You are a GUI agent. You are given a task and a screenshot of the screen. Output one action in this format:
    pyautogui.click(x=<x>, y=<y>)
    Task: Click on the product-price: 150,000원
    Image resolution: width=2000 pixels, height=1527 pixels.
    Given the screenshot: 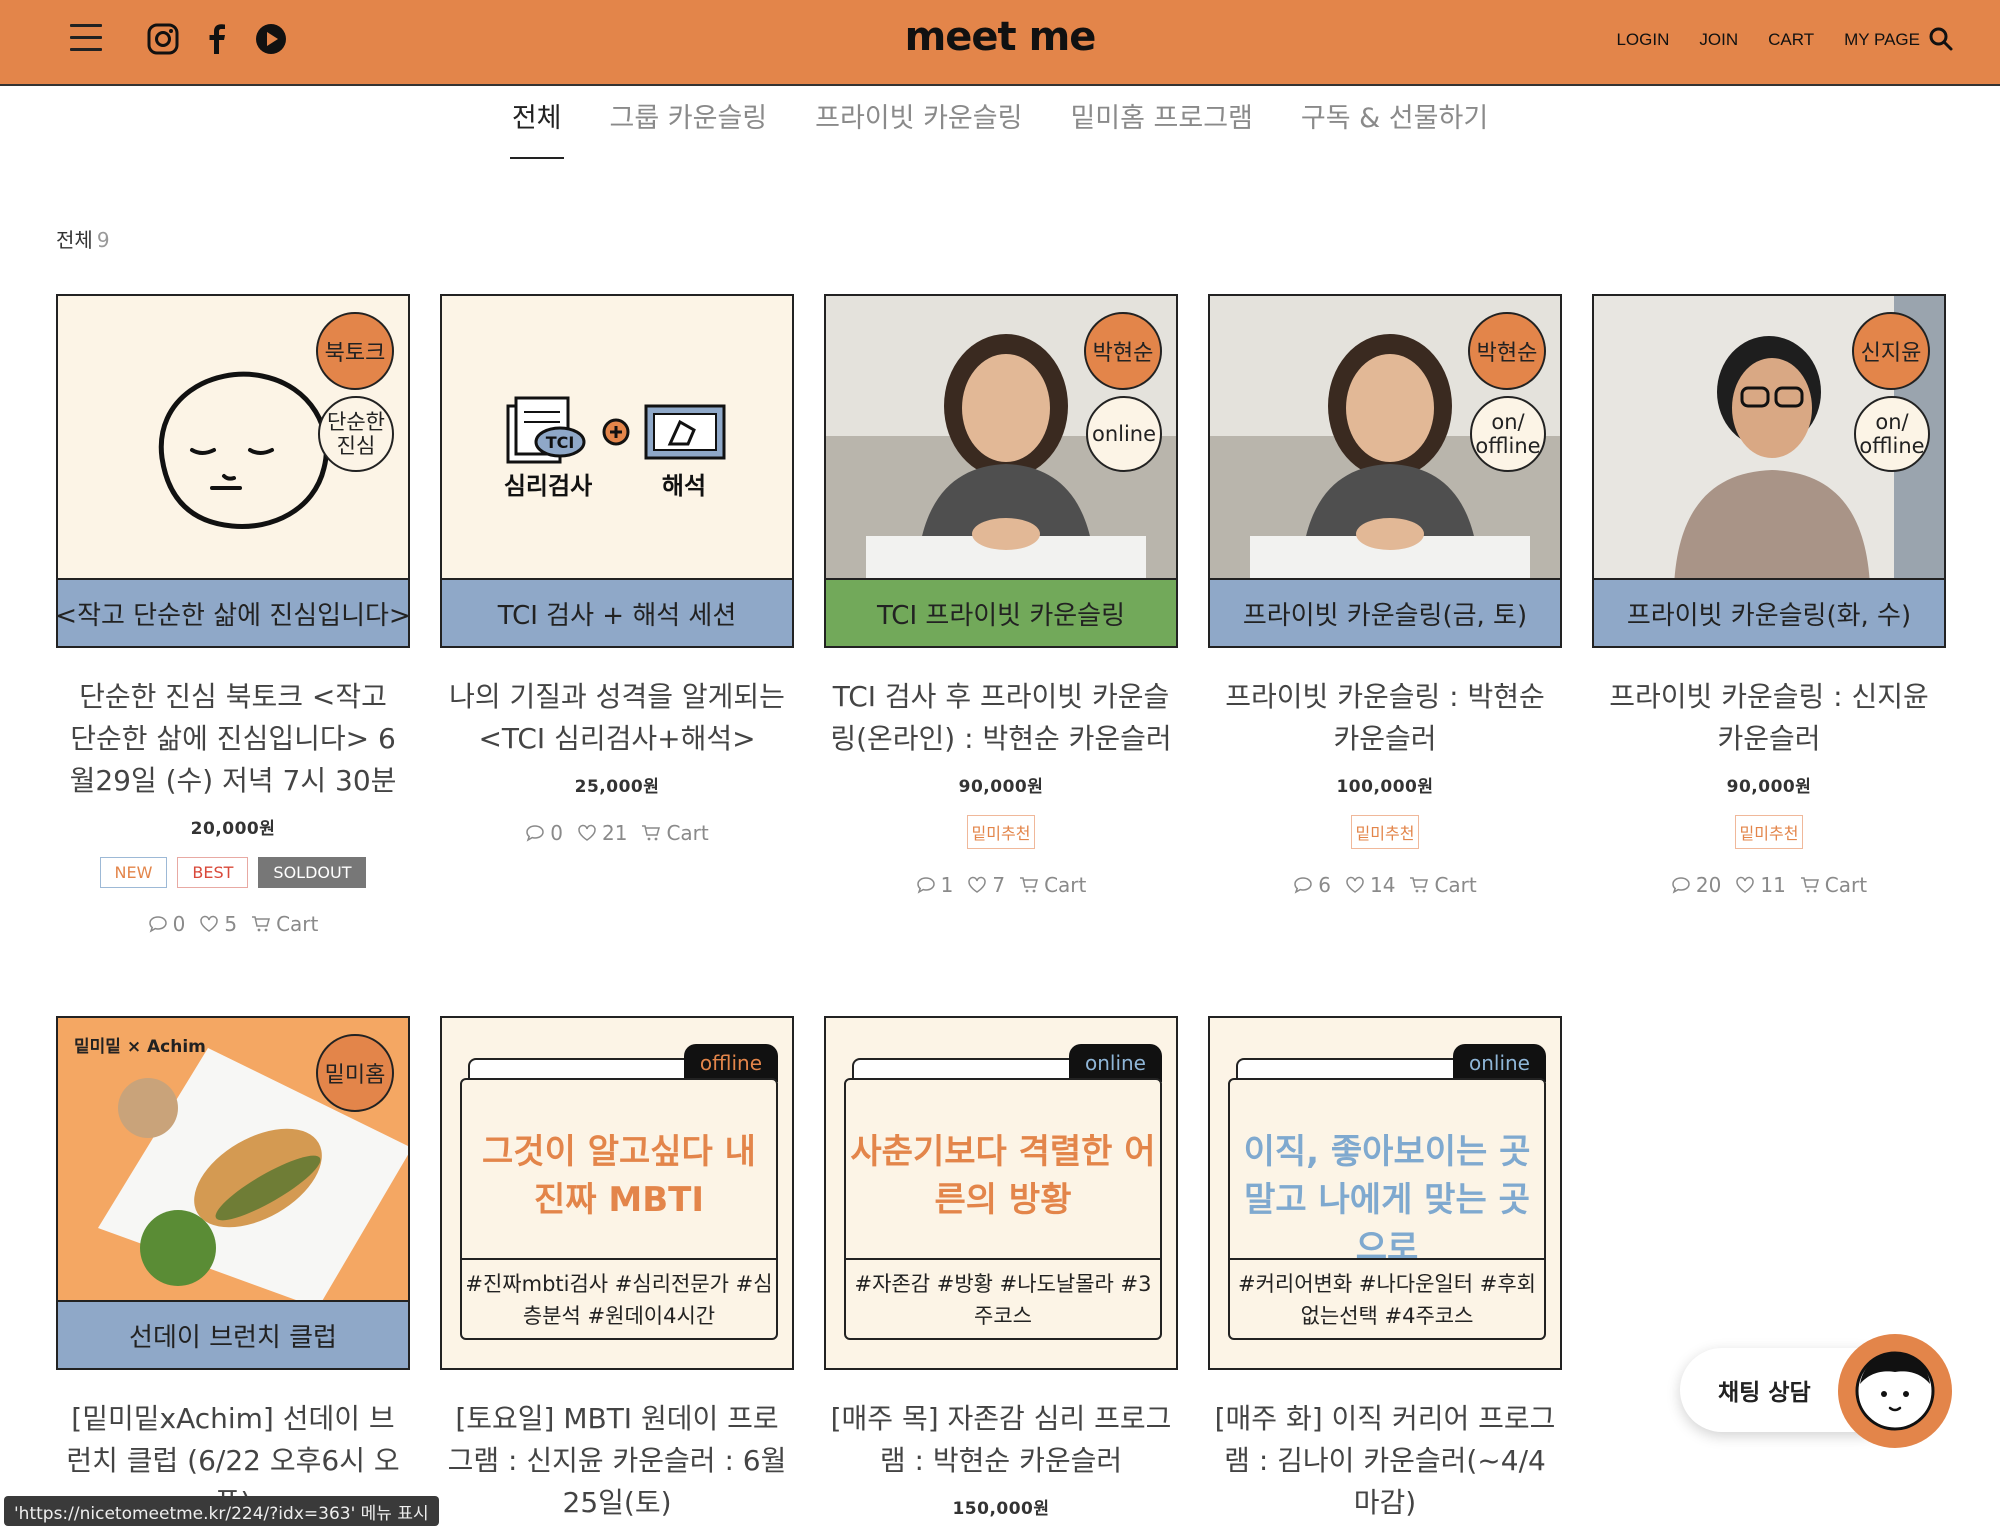 What is the action you would take?
    pyautogui.click(x=1001, y=1509)
    